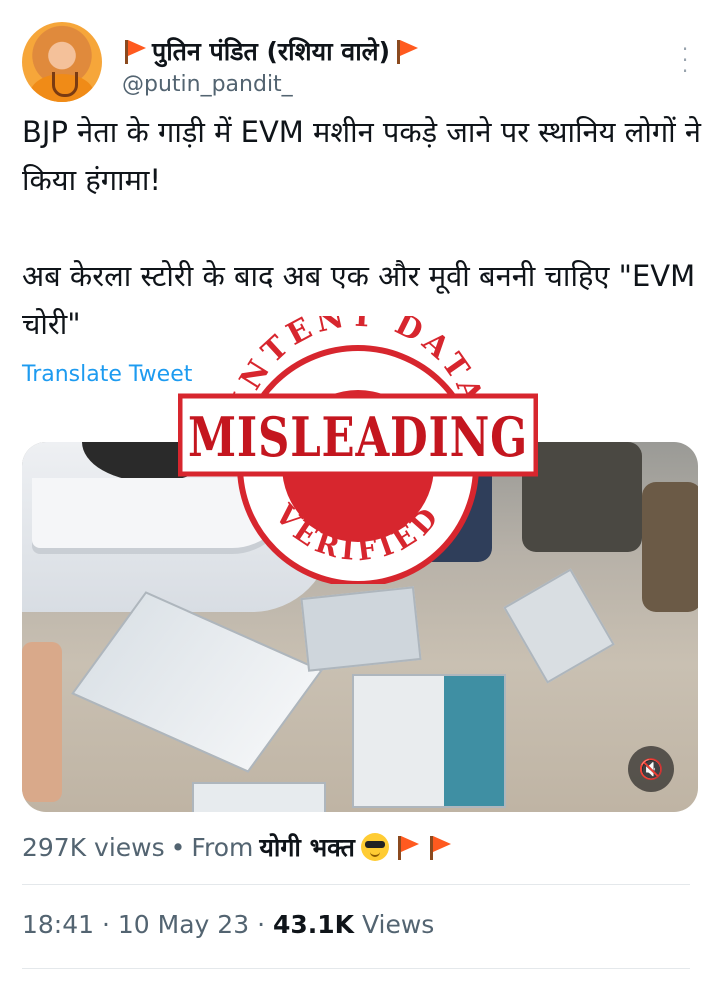 This screenshot has height=988, width=720. Describe the element at coordinates (107, 374) in the screenshot. I see `translate-tweet-link: Translate Tweet` at that location.